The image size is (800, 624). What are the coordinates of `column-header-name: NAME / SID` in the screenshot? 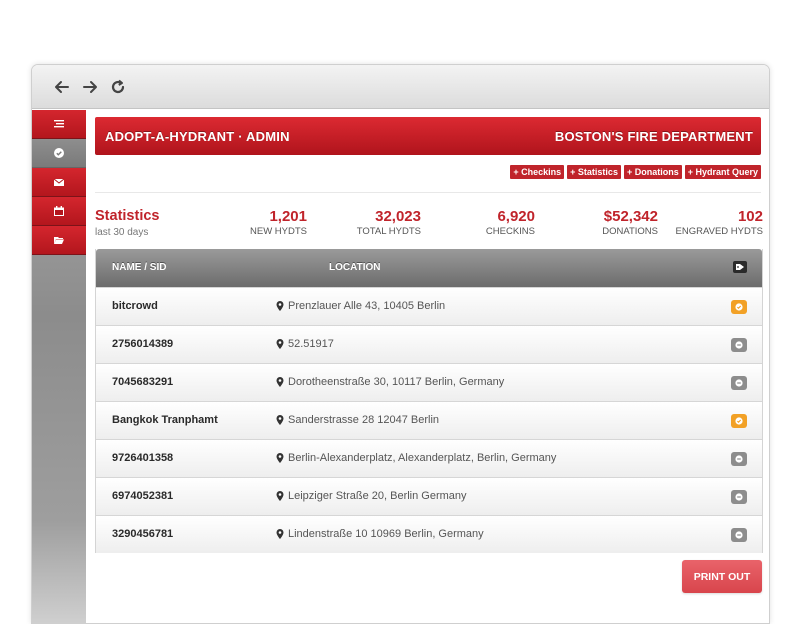 It's located at (139, 267).